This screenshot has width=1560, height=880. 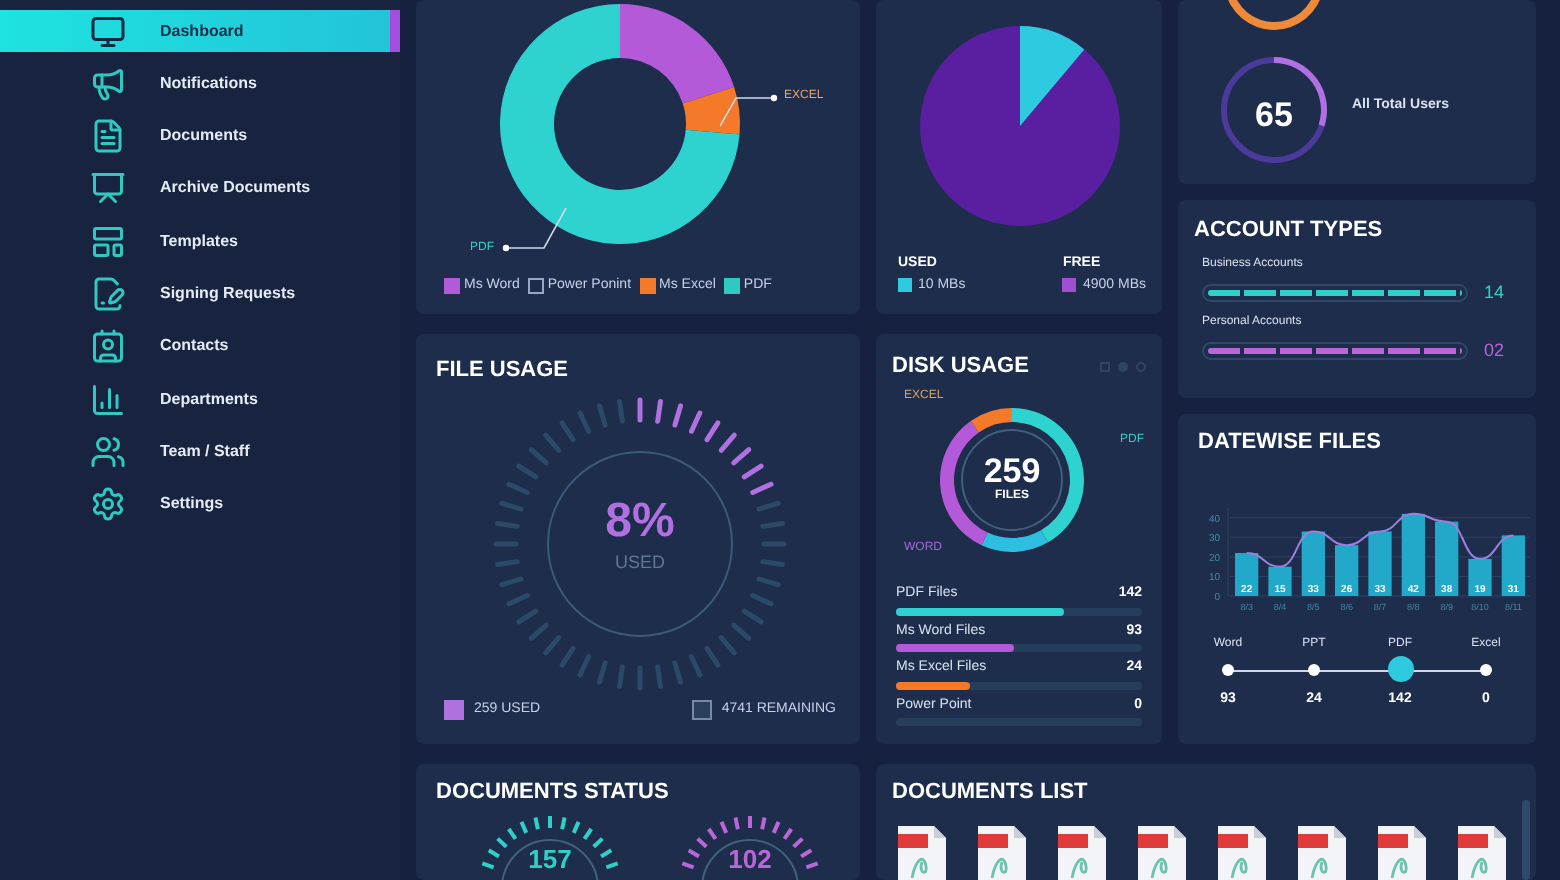 What do you see at coordinates (991, 793) in the screenshot?
I see `panel-title: DOCUMENTS LIST` at bounding box center [991, 793].